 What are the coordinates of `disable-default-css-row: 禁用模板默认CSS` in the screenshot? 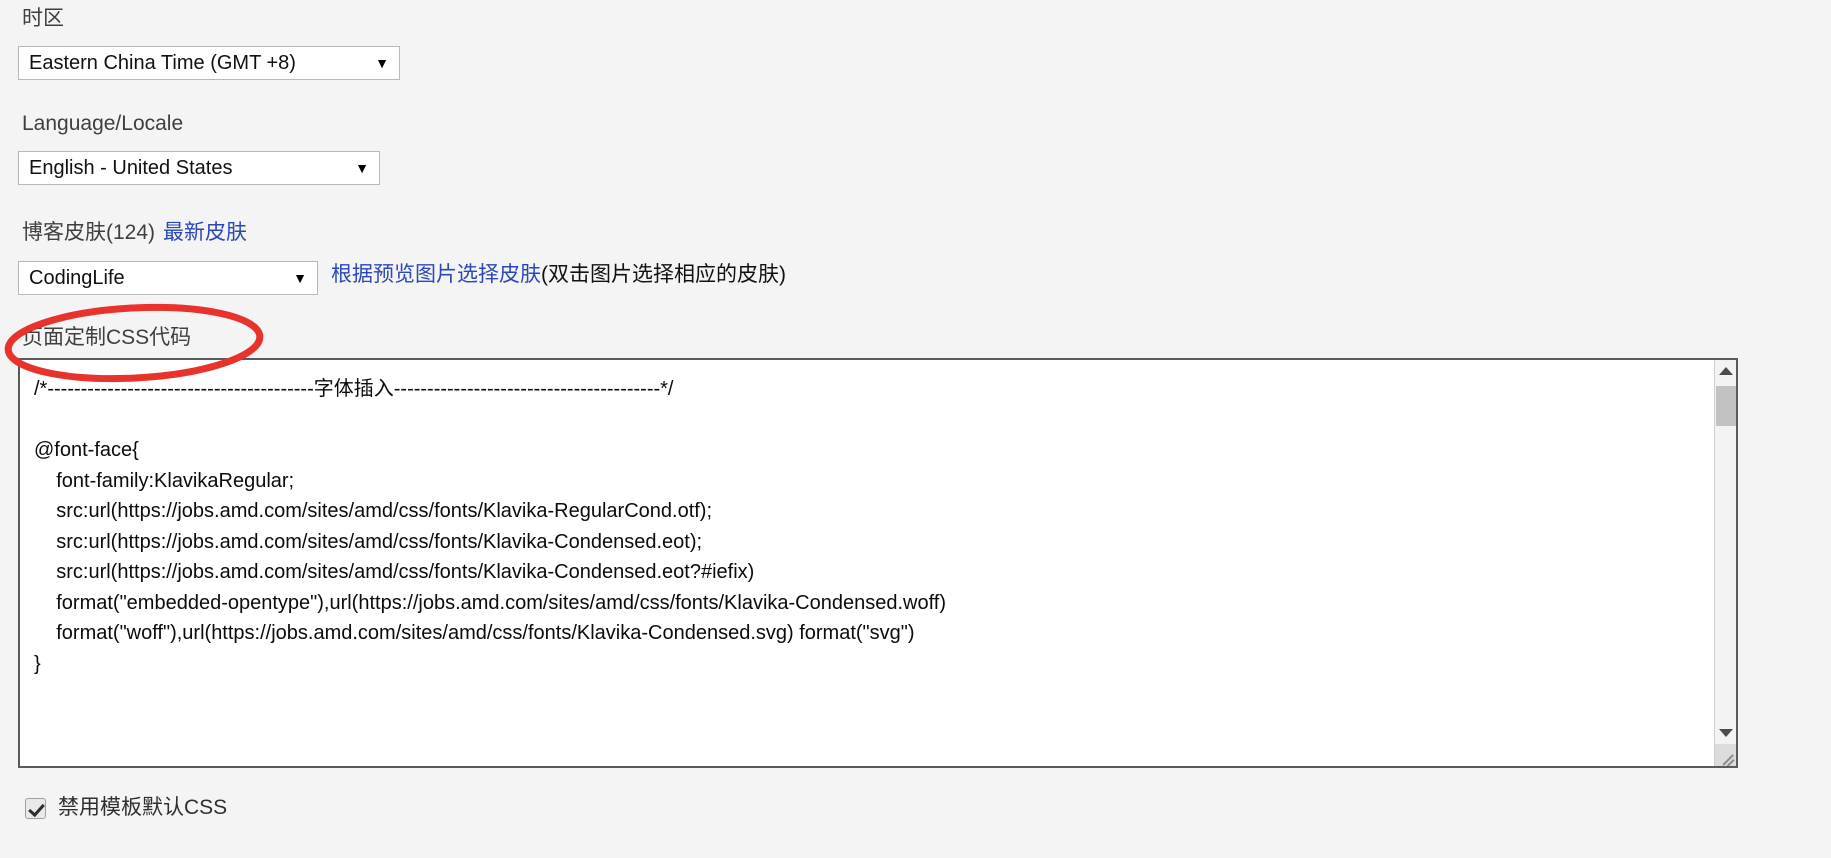 It's located at (126, 808).